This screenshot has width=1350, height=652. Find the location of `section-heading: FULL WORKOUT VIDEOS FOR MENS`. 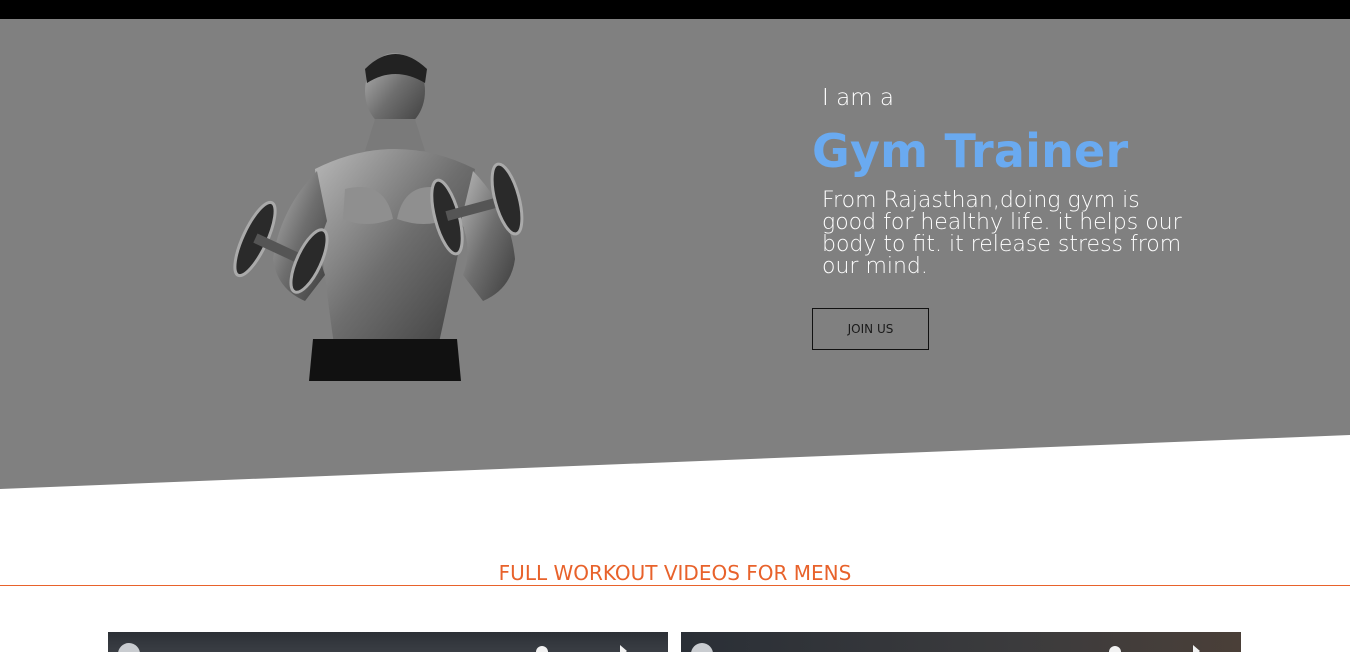

section-heading: FULL WORKOUT VIDEOS FOR MENS is located at coordinates (675, 573).